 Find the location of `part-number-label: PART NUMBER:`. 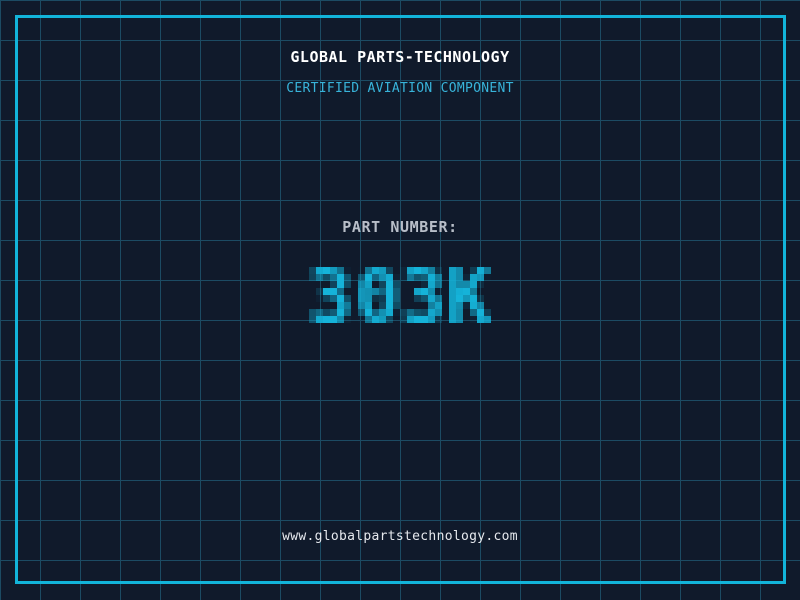

part-number-label: PART NUMBER: is located at coordinates (400, 227).